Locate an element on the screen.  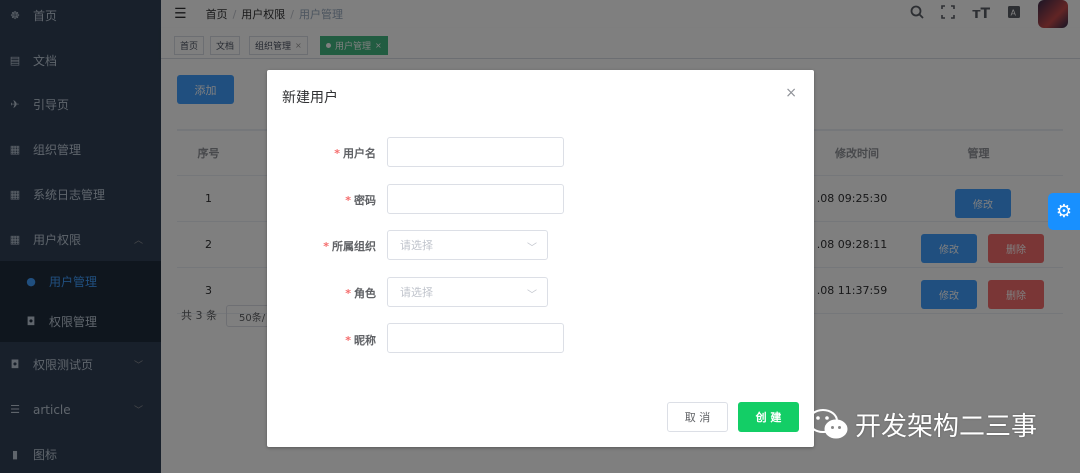
wechat-icon is located at coordinates (828, 424).